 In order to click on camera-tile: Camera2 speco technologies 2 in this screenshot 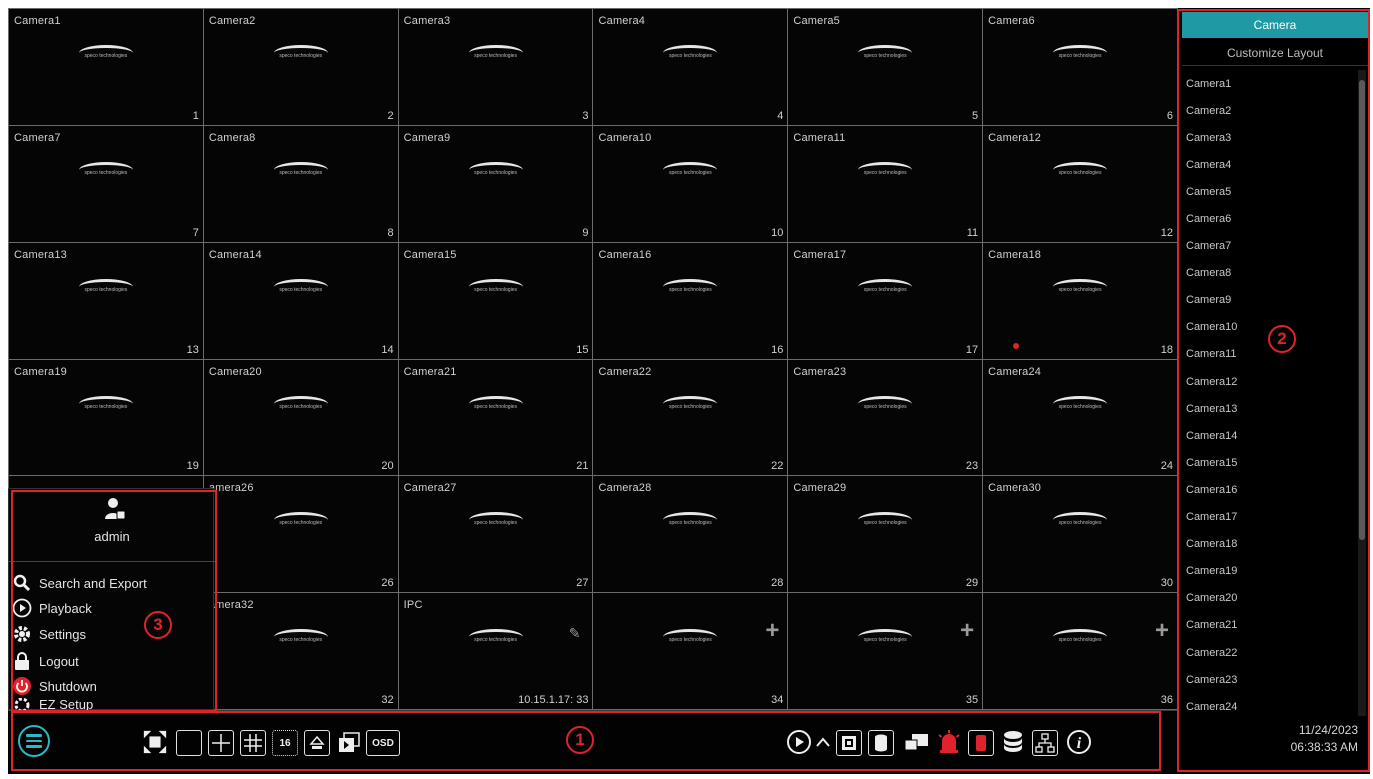, I will do `click(300, 67)`.